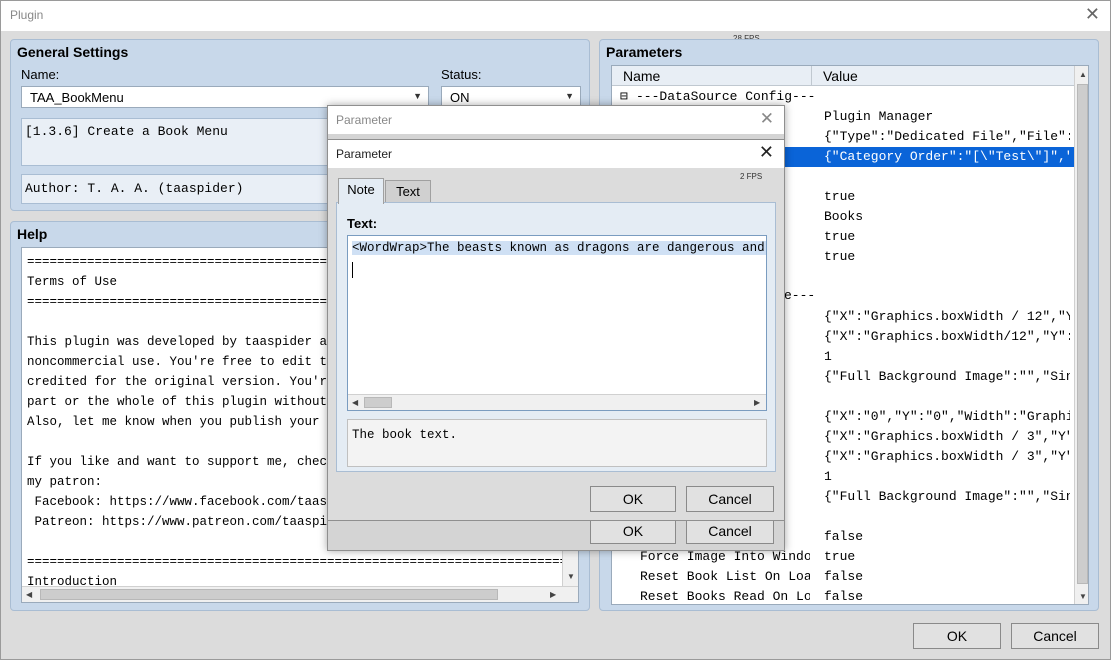  Describe the element at coordinates (725, 596) in the screenshot. I see `parameter-name: Reset Books Read On Load` at that location.